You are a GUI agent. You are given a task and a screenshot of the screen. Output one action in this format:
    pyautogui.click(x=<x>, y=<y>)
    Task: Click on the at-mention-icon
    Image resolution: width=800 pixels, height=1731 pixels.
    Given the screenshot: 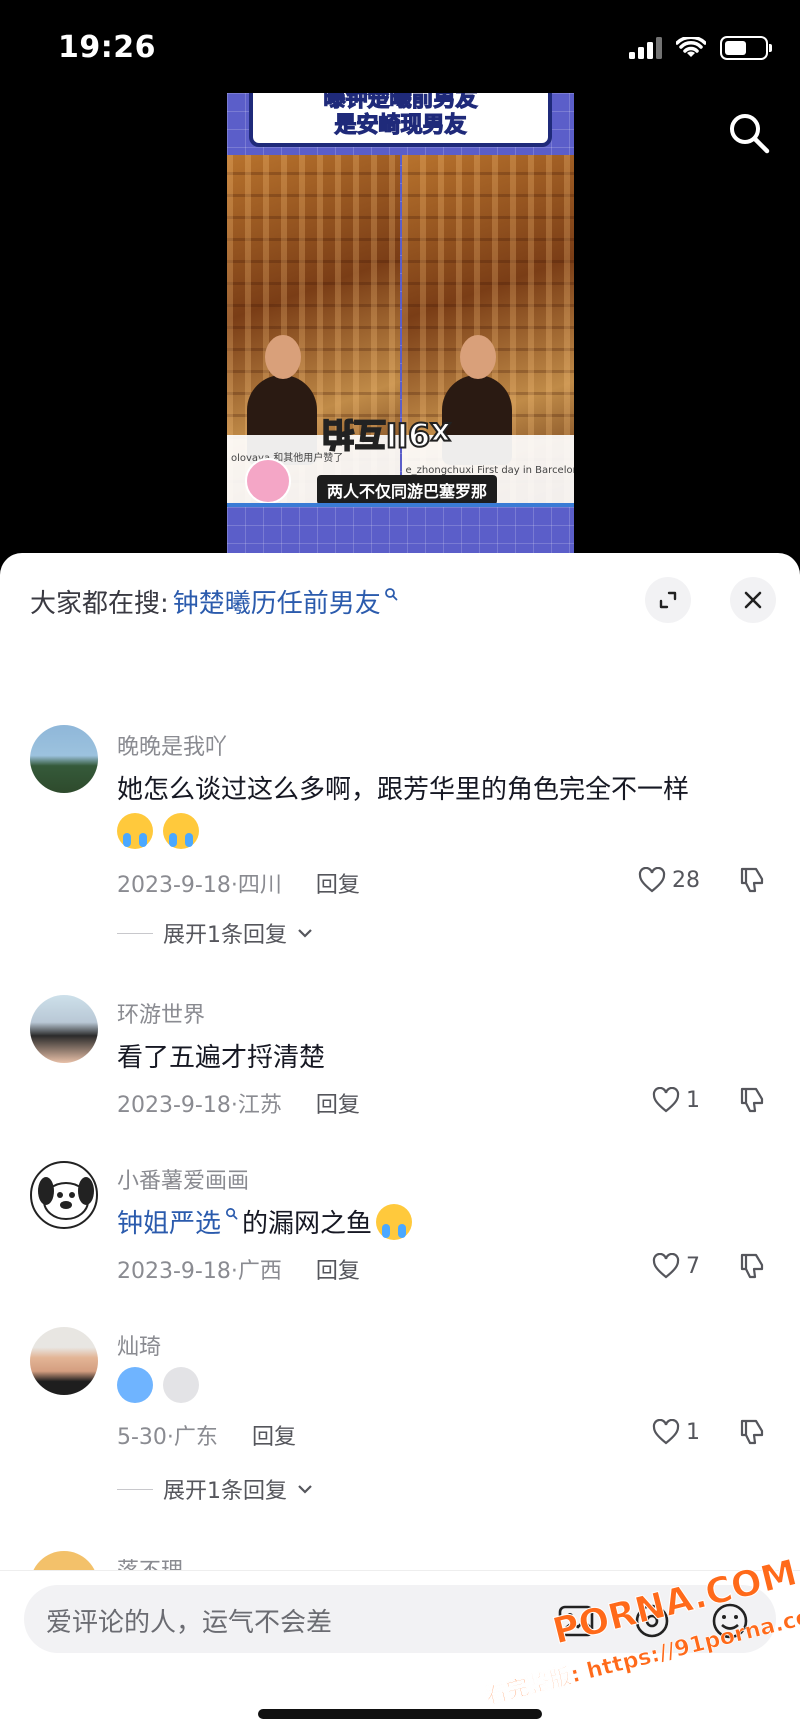 What is the action you would take?
    pyautogui.click(x=652, y=1621)
    